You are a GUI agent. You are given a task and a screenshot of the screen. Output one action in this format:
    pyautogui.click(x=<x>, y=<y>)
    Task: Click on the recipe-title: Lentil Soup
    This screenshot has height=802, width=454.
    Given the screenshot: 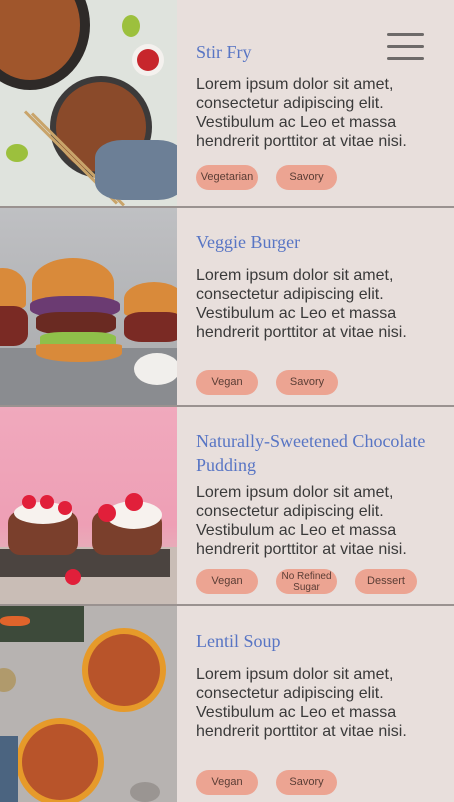 What is the action you would take?
    pyautogui.click(x=313, y=641)
    